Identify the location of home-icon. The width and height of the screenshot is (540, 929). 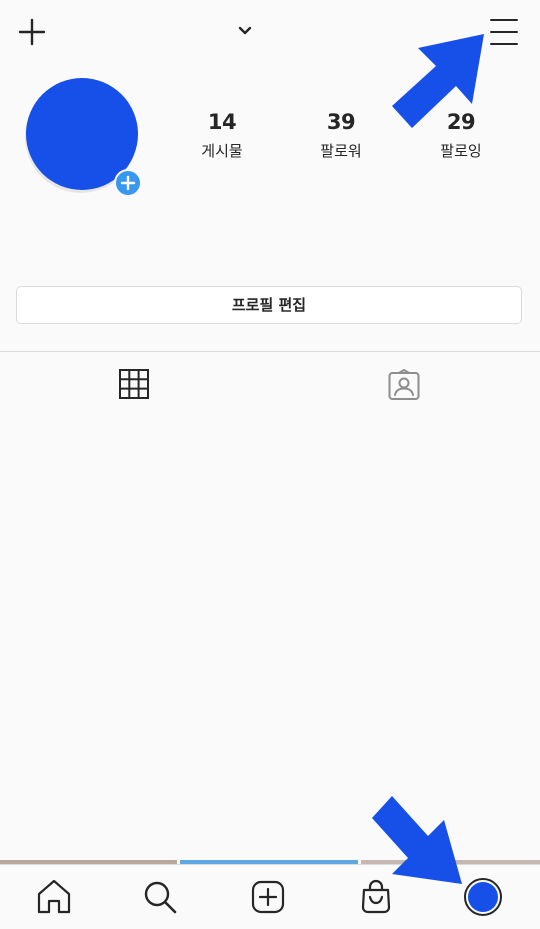
(54, 897).